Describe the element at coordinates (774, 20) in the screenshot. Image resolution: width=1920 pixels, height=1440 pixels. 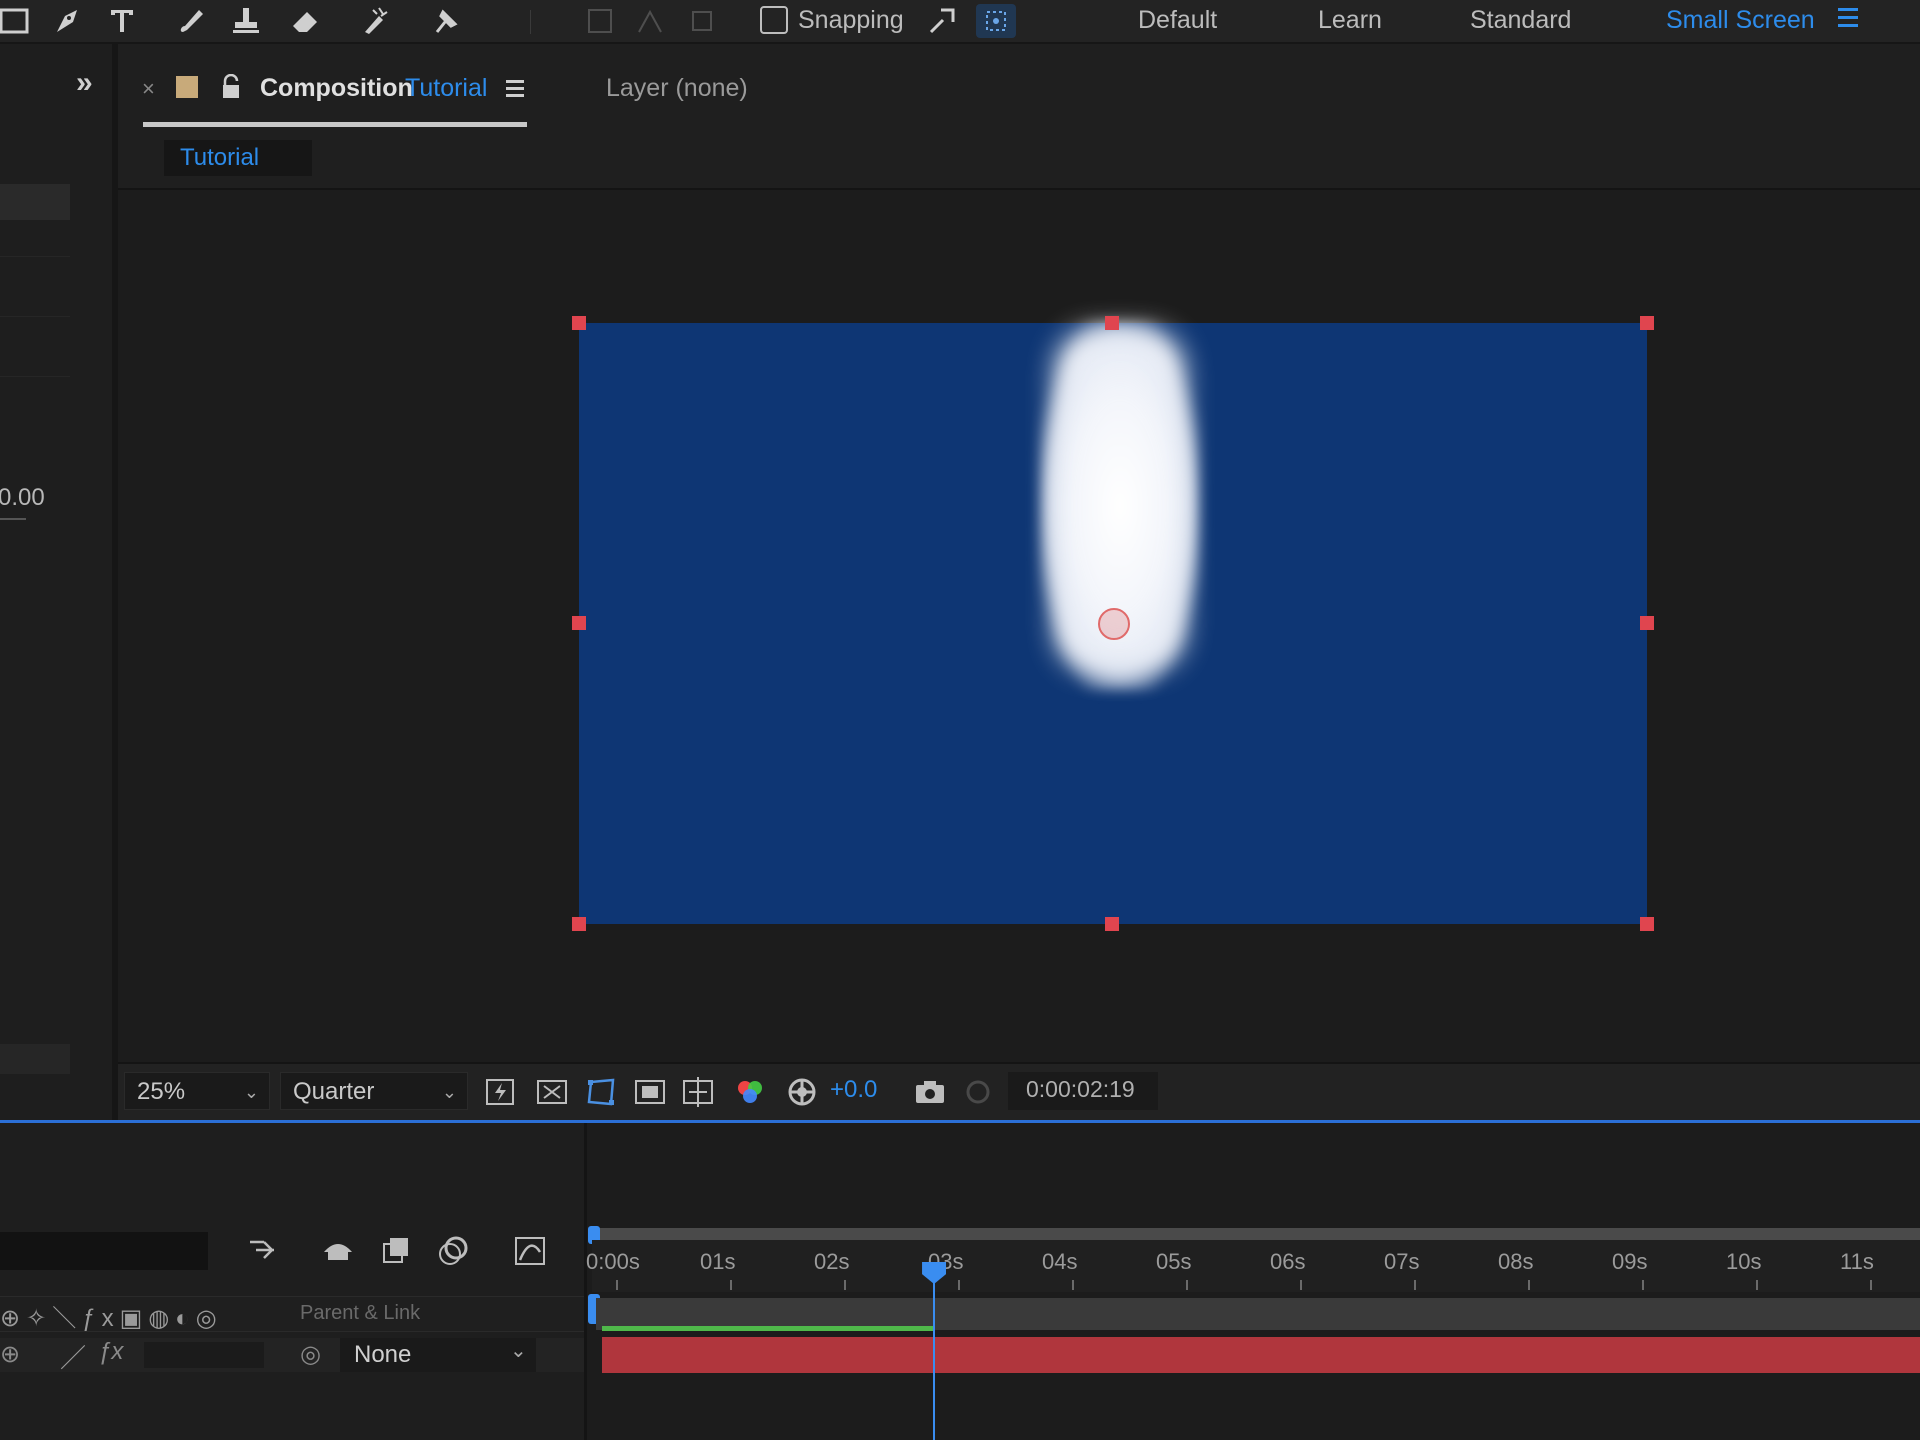
I see `snapping-checkbox` at that location.